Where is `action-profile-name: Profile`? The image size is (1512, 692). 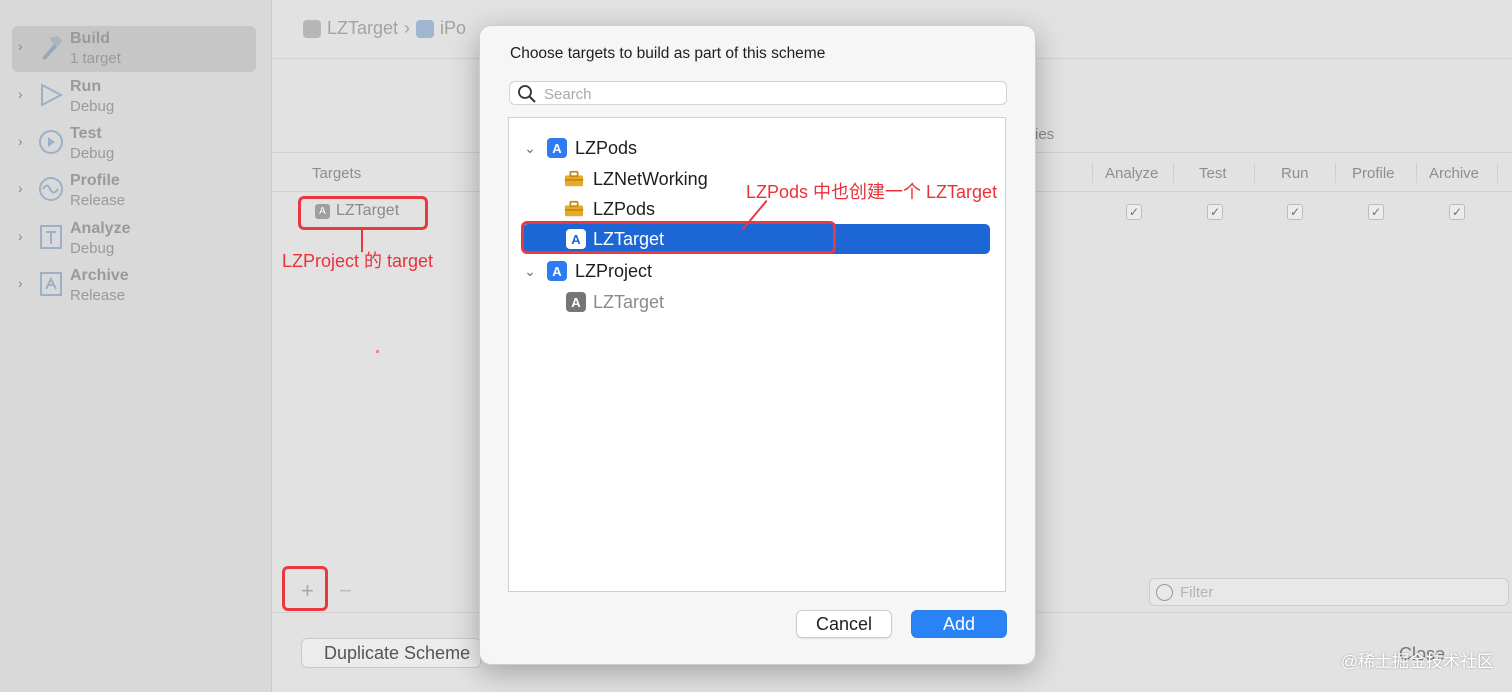
action-profile-name: Profile is located at coordinates (95, 180).